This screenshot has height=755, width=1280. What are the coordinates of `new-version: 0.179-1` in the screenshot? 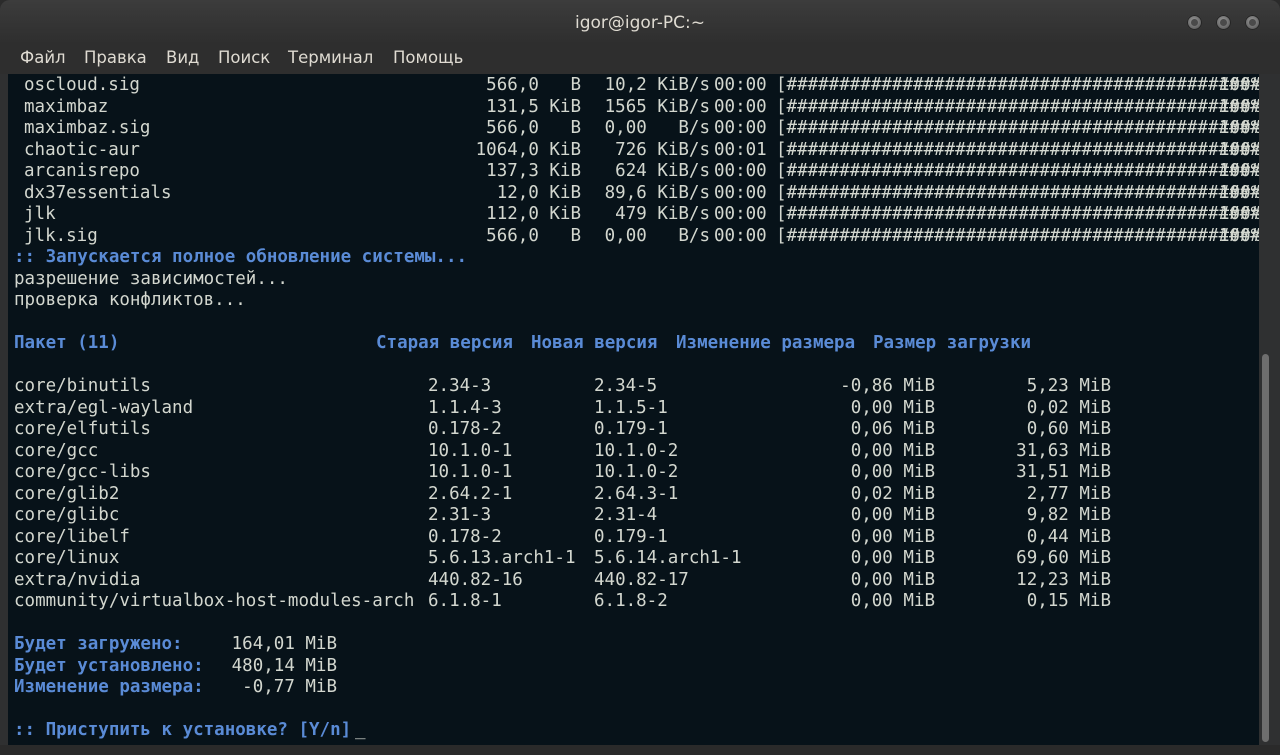 It's located at (631, 536).